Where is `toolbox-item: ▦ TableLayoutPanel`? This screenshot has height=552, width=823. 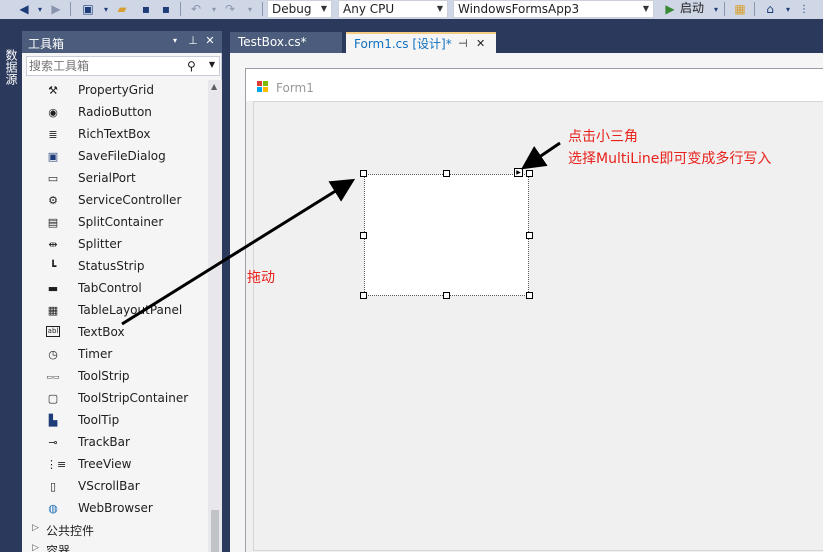 toolbox-item: ▦ TableLayoutPanel is located at coordinates (115, 311).